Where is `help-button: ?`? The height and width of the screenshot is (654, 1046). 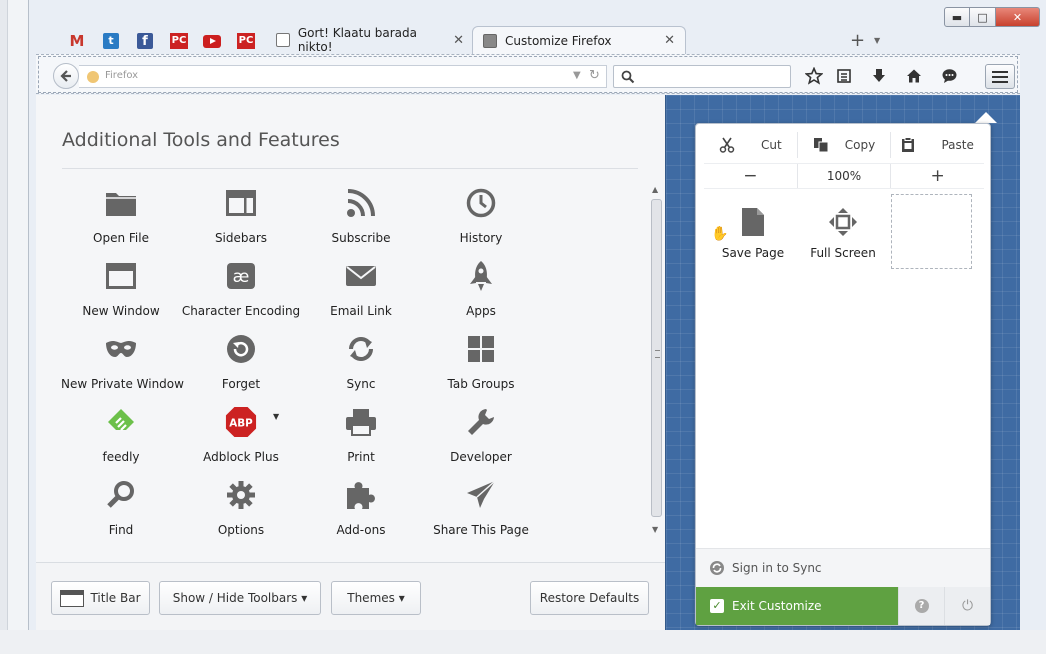
help-button: ? is located at coordinates (921, 606).